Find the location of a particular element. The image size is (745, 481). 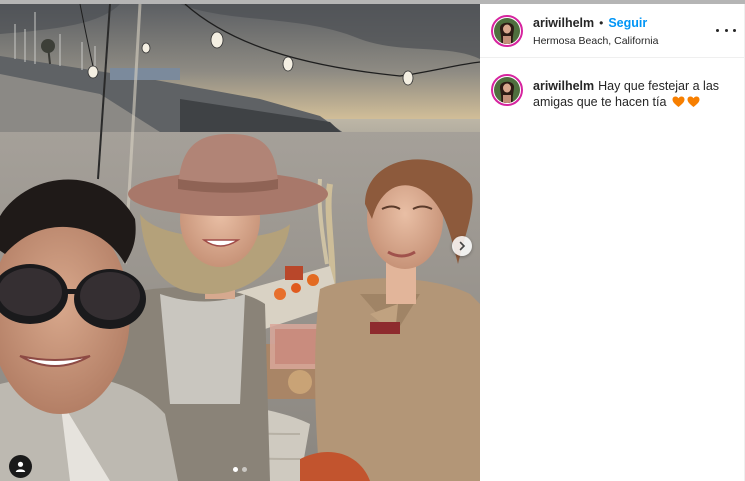

tagged-users-button is located at coordinates (20, 466).